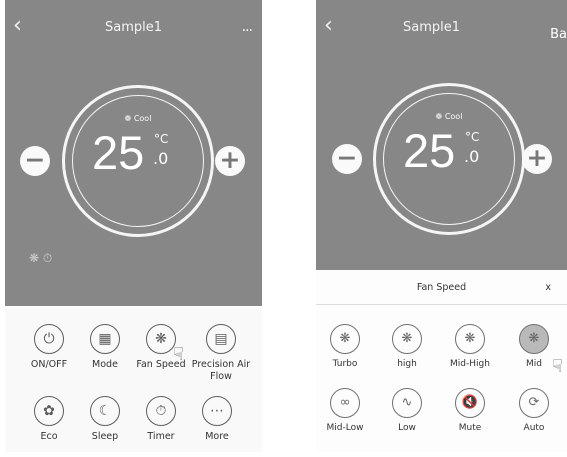  I want to click on fan-option-auto: ⟳ Auto, so click(534, 411).